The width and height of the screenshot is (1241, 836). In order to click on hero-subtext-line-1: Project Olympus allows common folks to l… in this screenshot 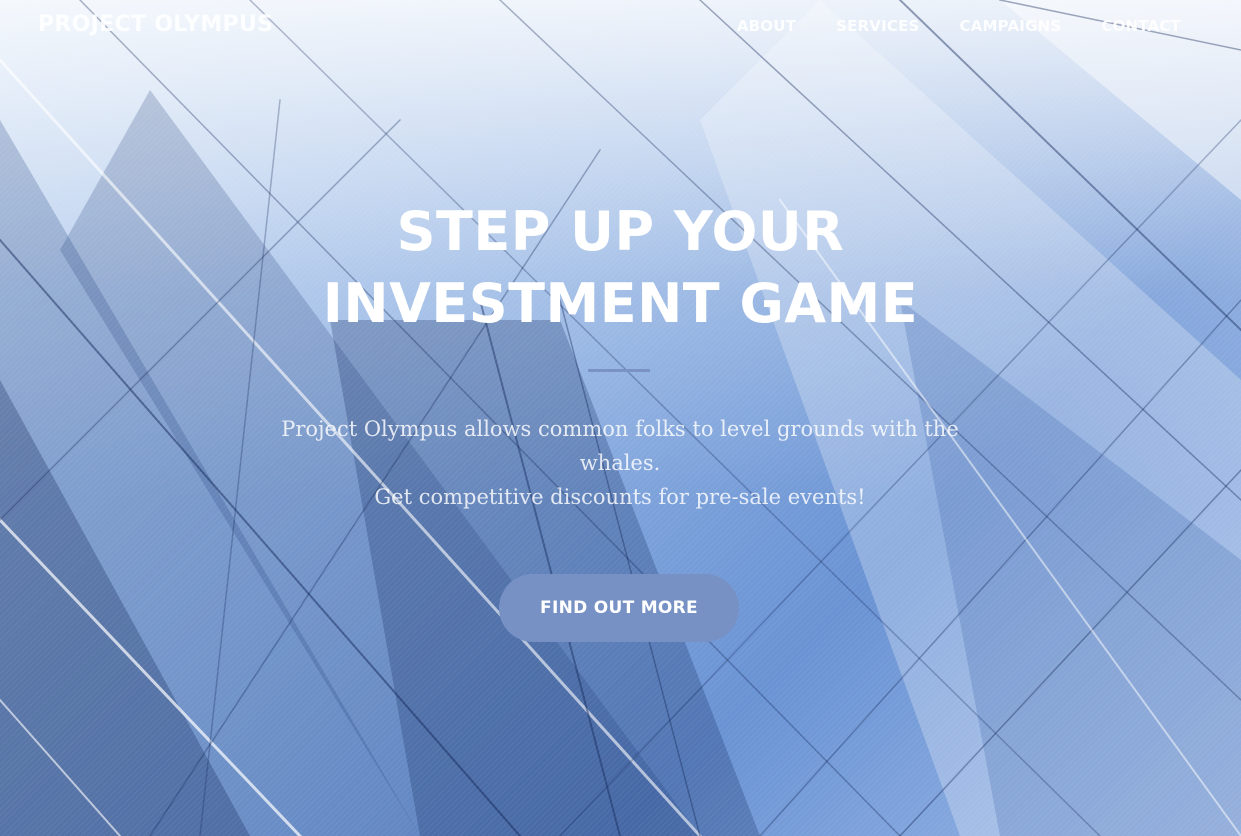, I will do `click(620, 446)`.